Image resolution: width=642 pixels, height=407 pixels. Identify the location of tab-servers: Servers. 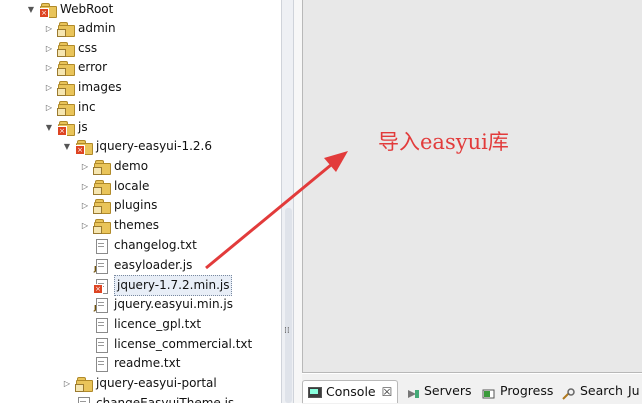
(439, 391).